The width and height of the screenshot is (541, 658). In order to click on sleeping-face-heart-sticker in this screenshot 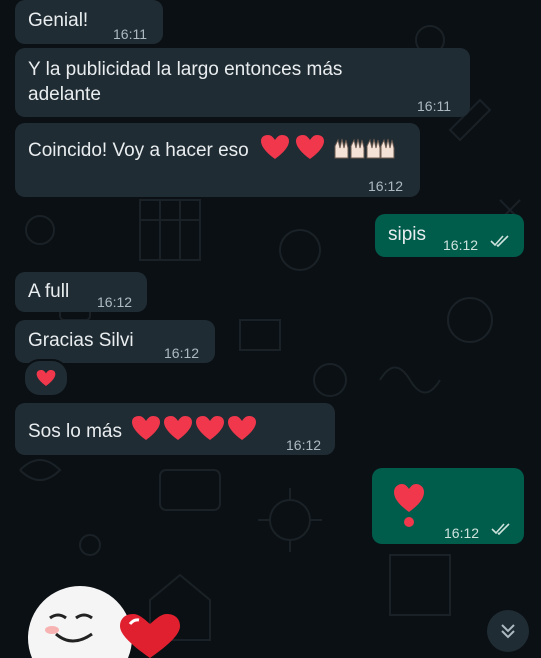, I will do `click(110, 618)`.